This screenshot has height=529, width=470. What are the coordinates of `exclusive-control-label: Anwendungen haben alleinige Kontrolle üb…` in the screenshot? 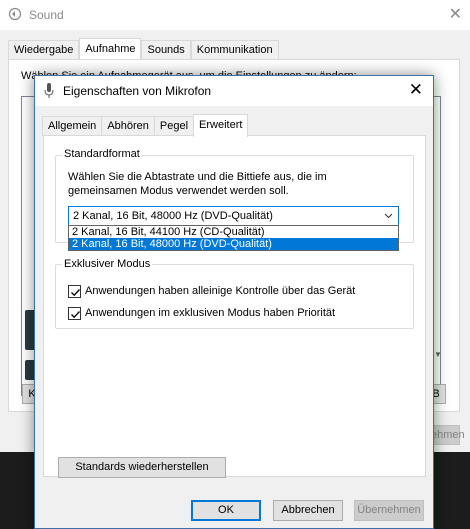 It's located at (220, 291).